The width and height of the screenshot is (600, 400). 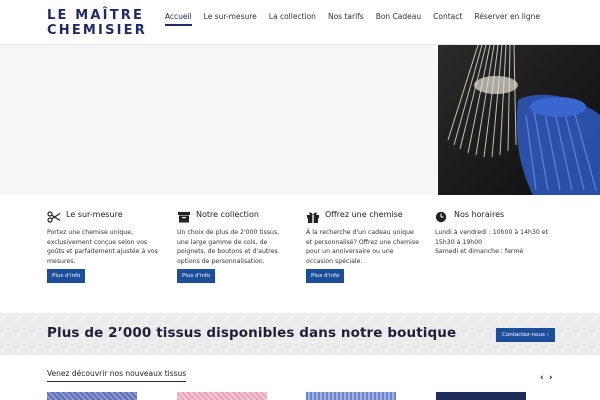 I want to click on feature-title: Nos horaires, so click(x=479, y=214).